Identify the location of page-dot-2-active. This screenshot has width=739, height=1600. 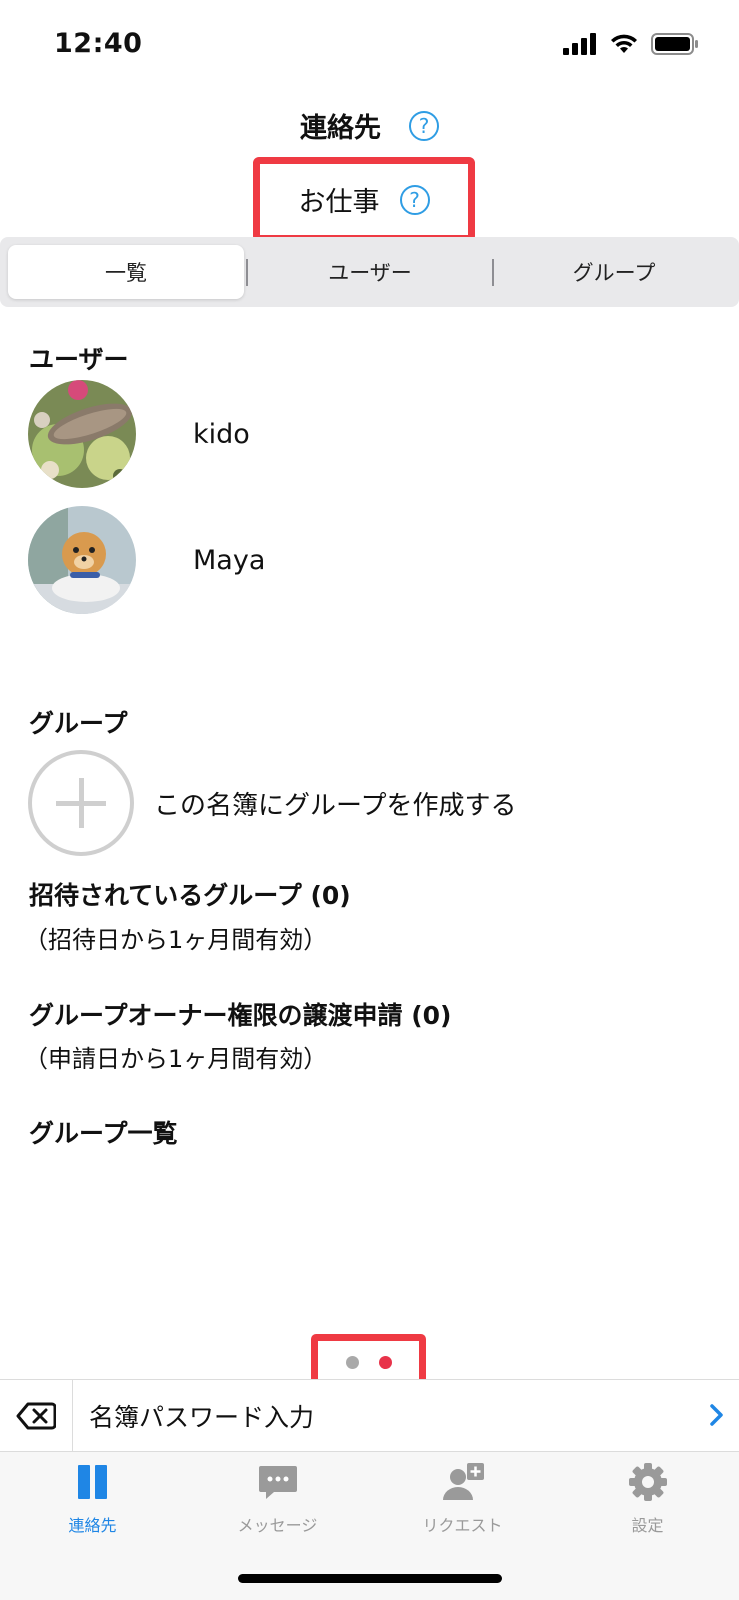
(385, 1362).